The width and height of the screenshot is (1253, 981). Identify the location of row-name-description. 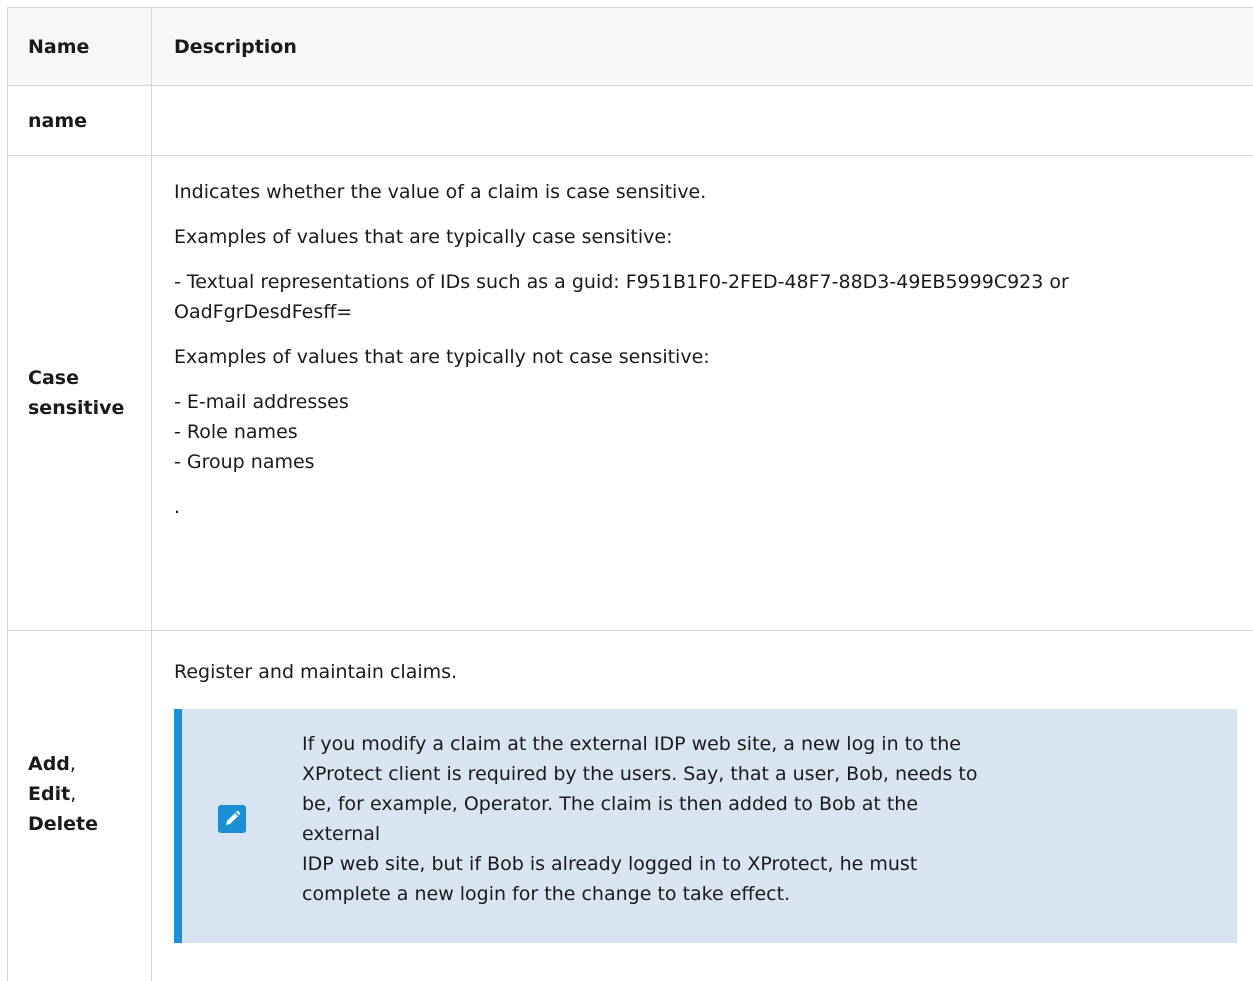
(702, 120).